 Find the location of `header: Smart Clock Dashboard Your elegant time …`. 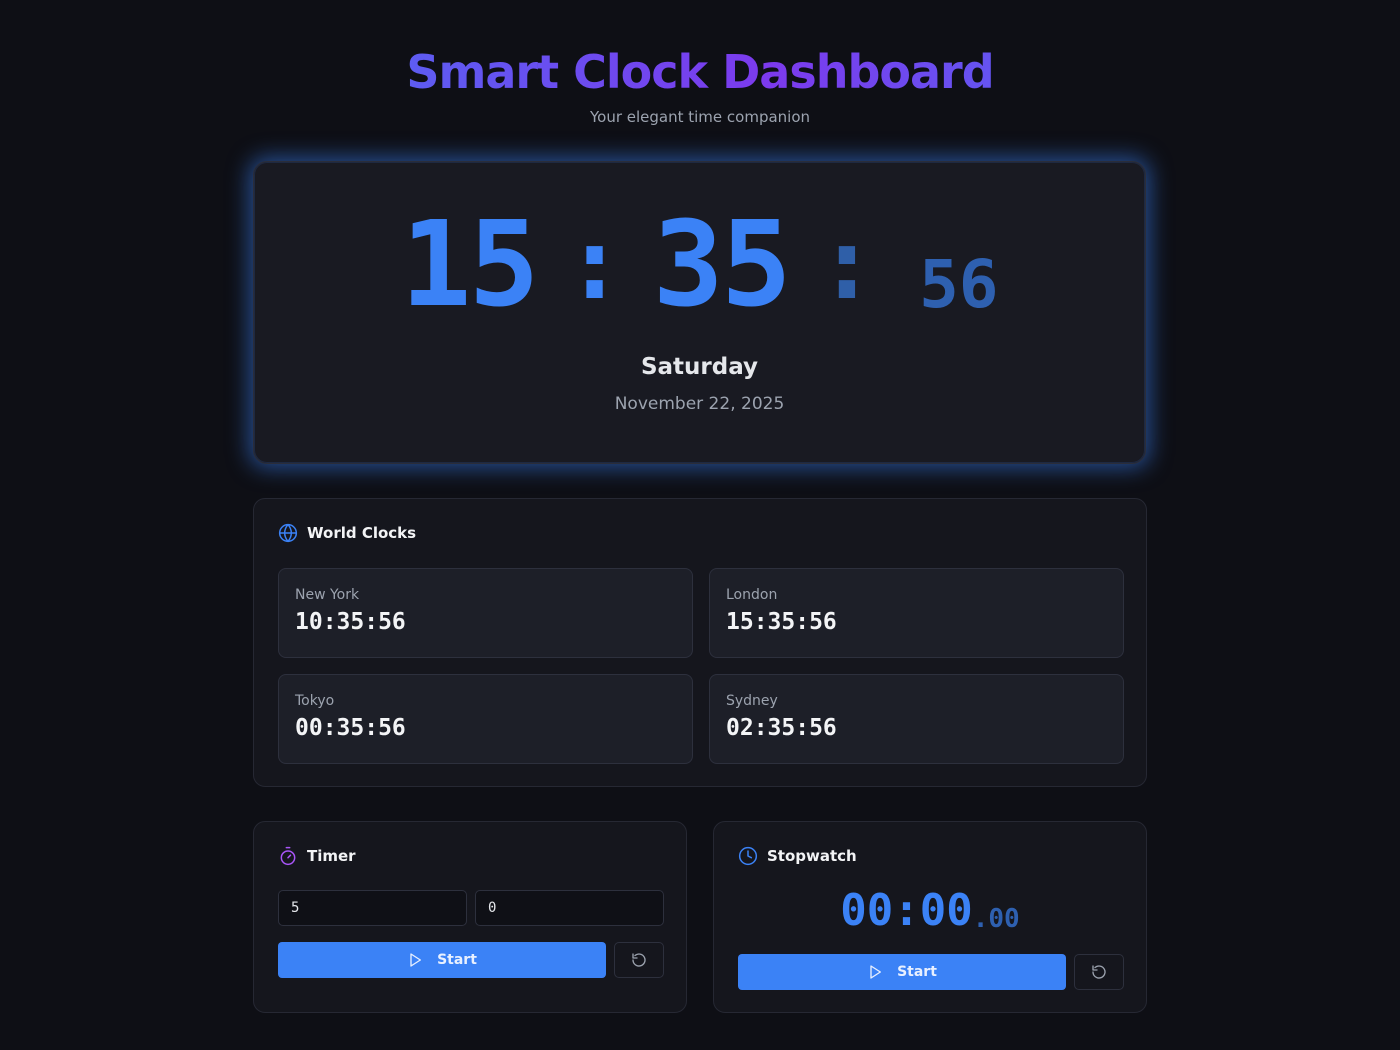

header: Smart Clock Dashboard Your elegant time … is located at coordinates (700, 83).